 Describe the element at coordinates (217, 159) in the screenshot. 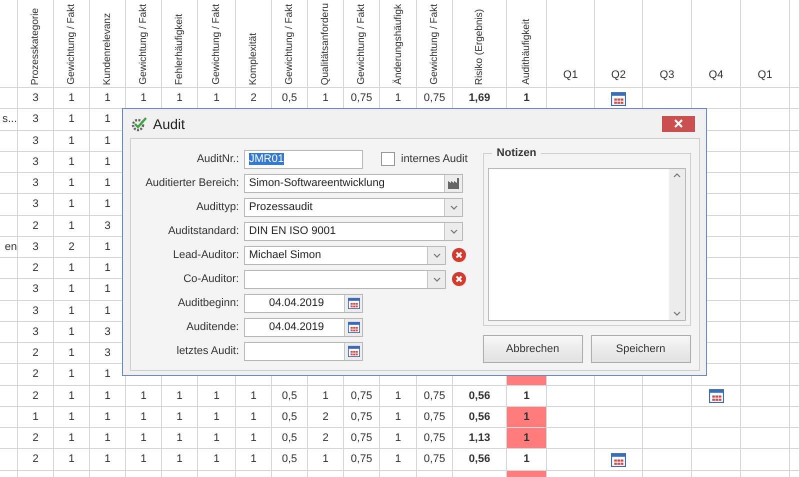

I see `field-label: AuditNr.:` at that location.